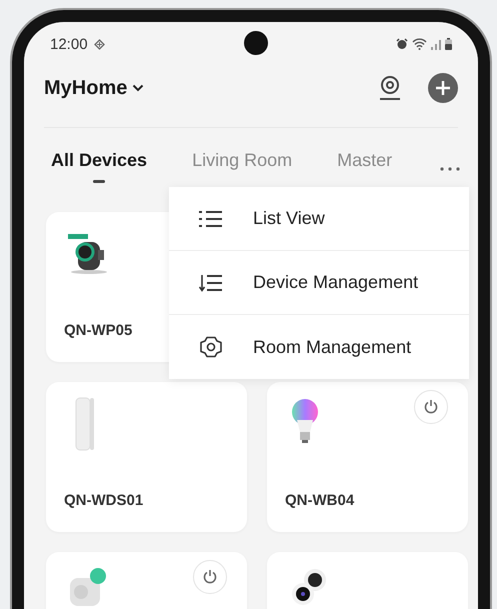 Image resolution: width=497 pixels, height=609 pixels. What do you see at coordinates (138, 88) in the screenshot?
I see `chevron-down-icon` at bounding box center [138, 88].